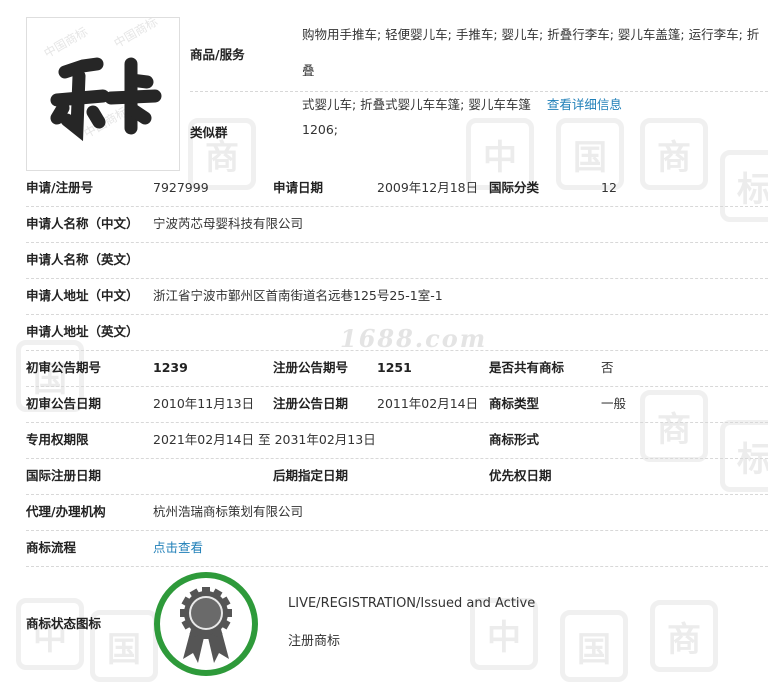 The height and width of the screenshot is (682, 768). Describe the element at coordinates (514, 439) in the screenshot. I see `tm-form-label: 商标形式` at that location.